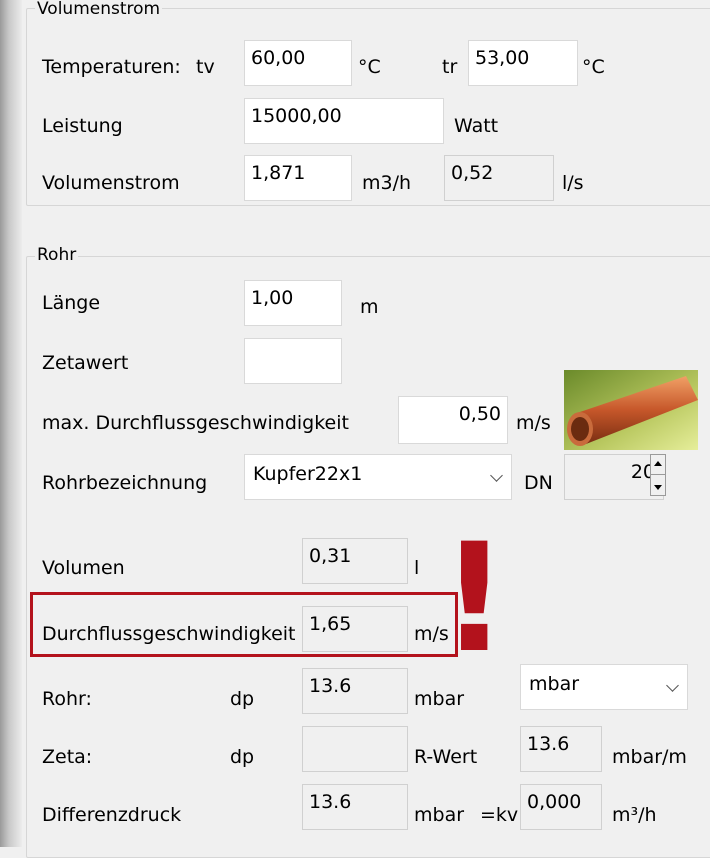  What do you see at coordinates (355, 691) in the screenshot?
I see `rohr-dp-field: 13.6` at bounding box center [355, 691].